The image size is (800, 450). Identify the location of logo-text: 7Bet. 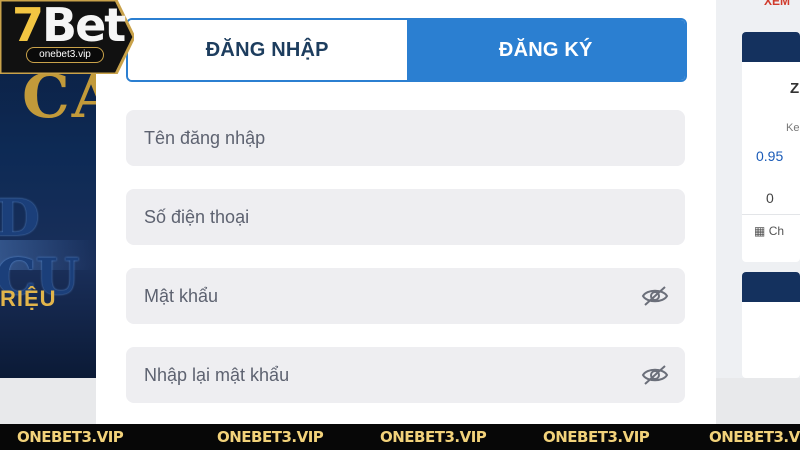
(69, 26).